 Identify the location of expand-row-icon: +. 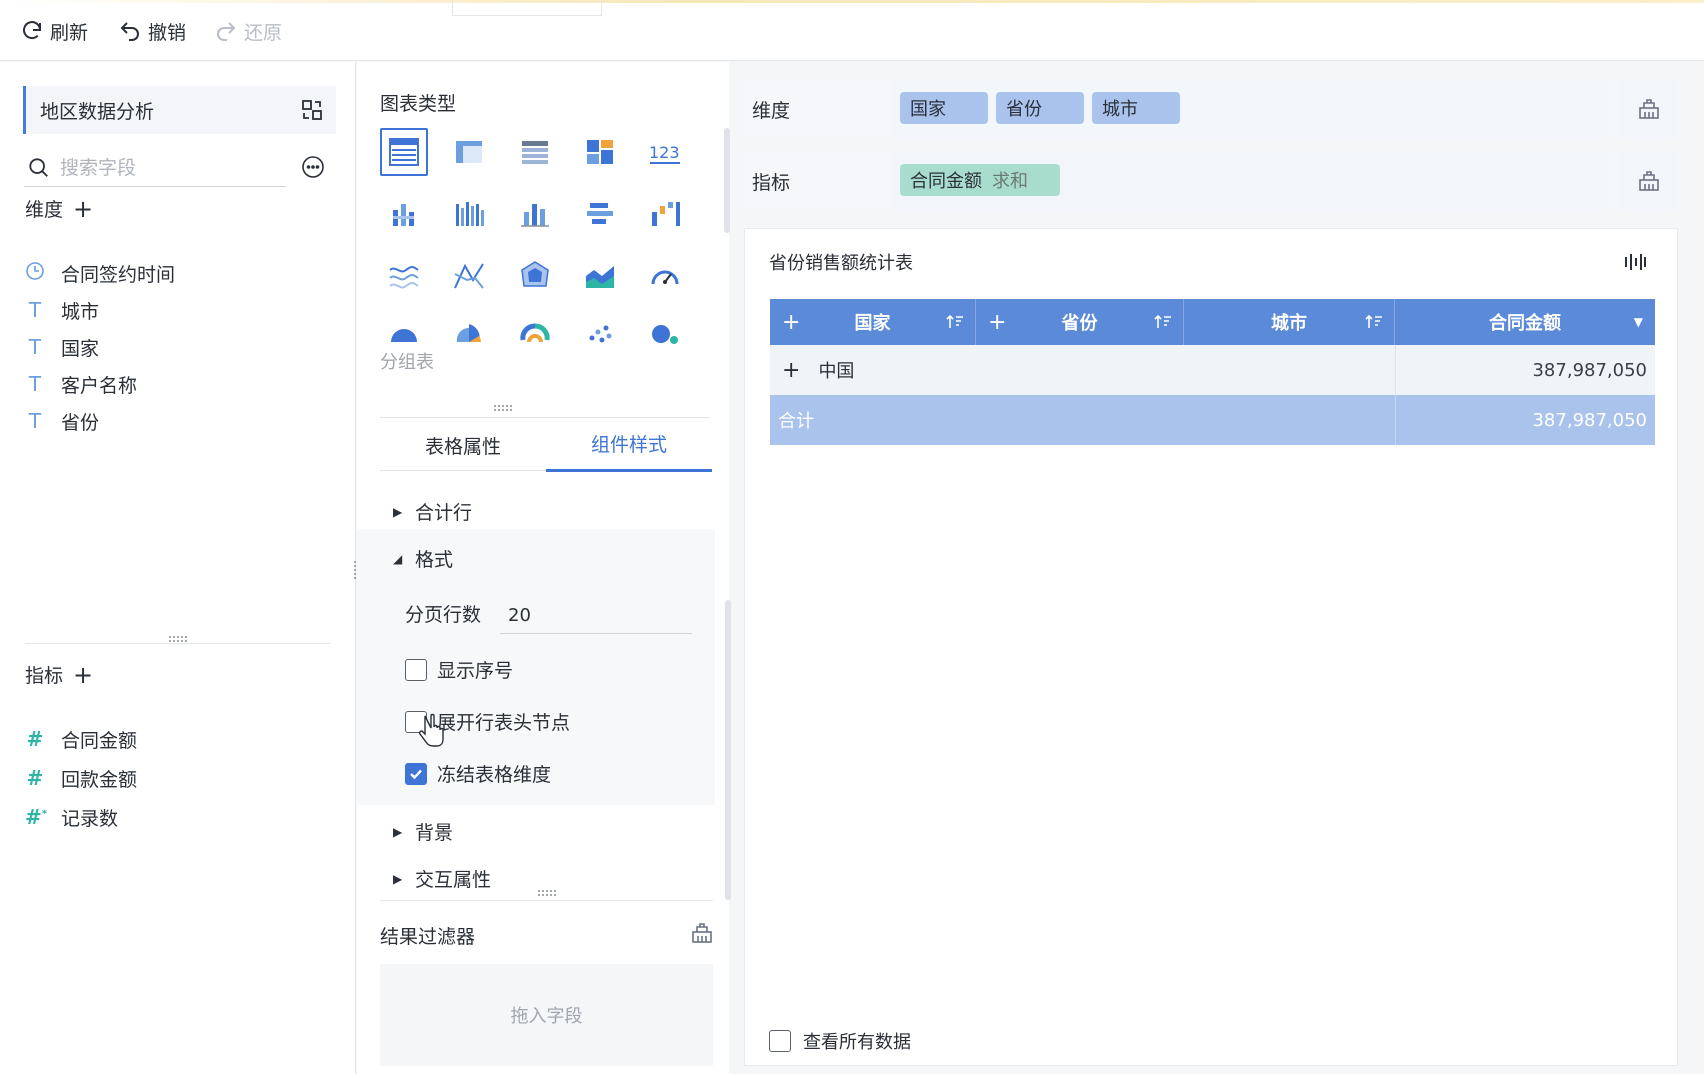
(791, 370).